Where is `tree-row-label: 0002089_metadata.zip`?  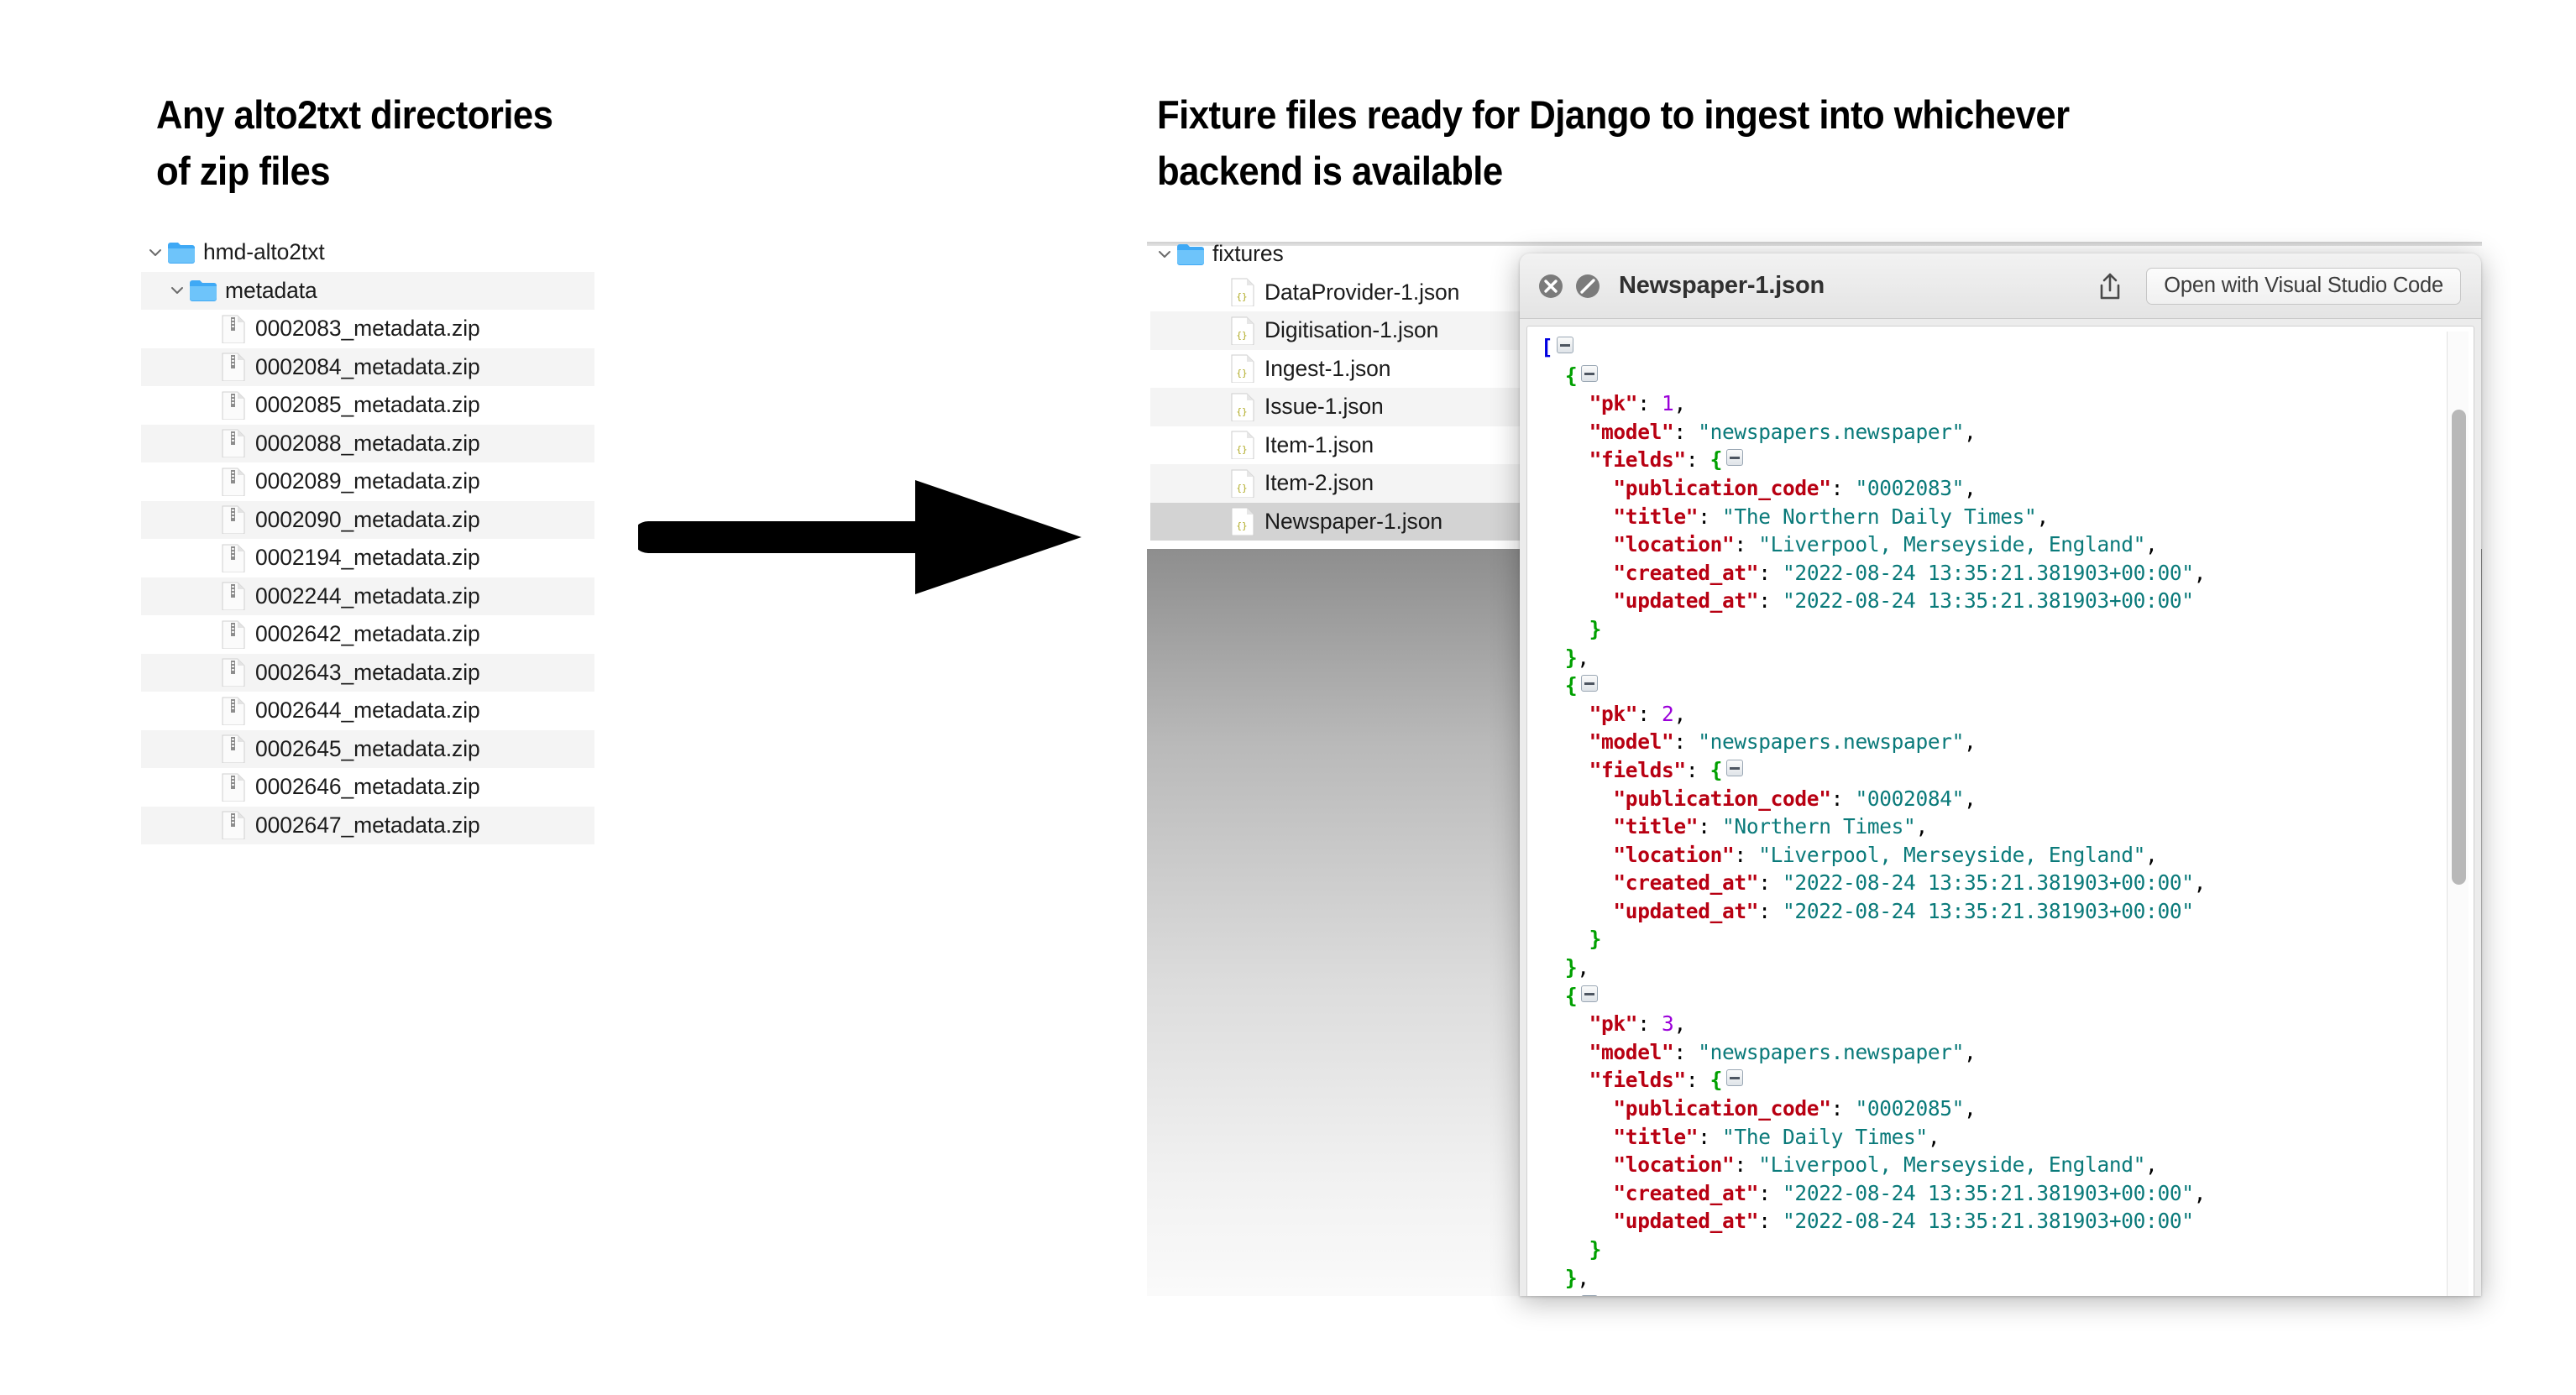 tree-row-label: 0002089_metadata.zip is located at coordinates (368, 481).